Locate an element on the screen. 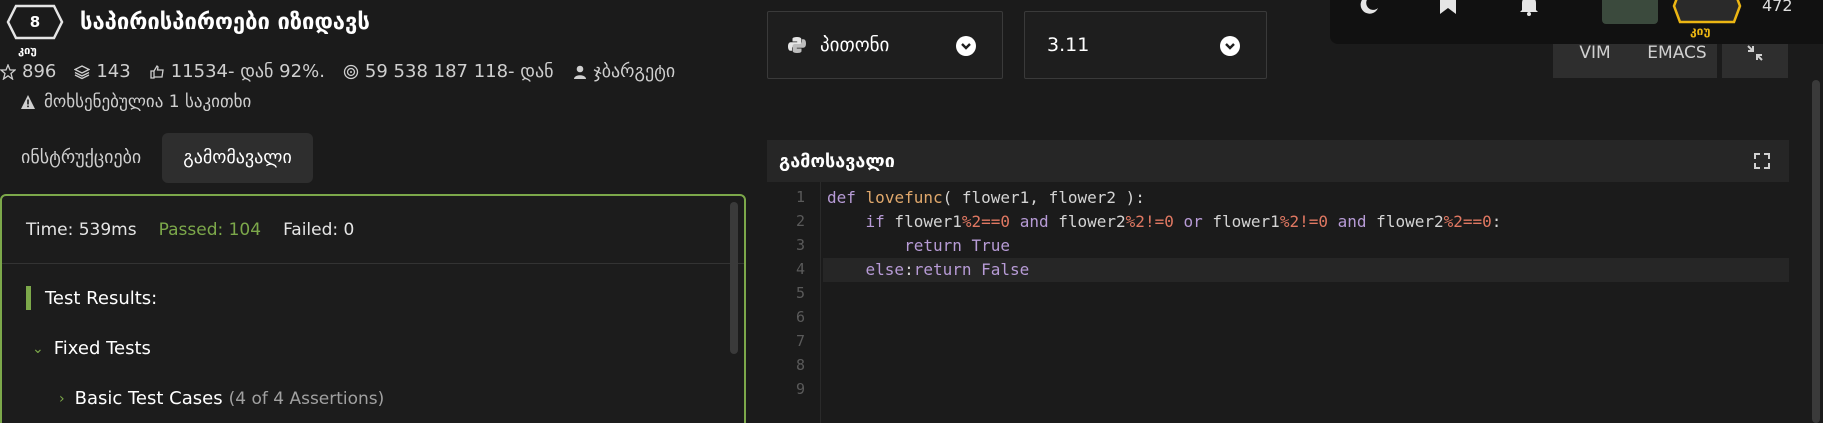  fixed-tests-label: Fixed Tests is located at coordinates (102, 348).